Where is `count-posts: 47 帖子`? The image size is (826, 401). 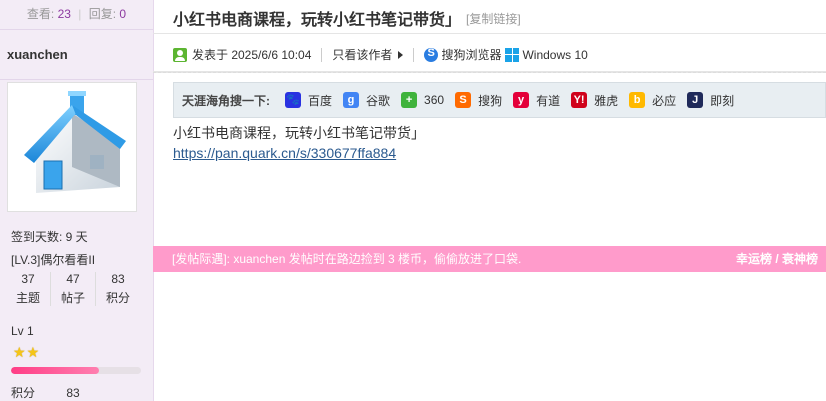
count-posts: 47 帖子 is located at coordinates (73, 289).